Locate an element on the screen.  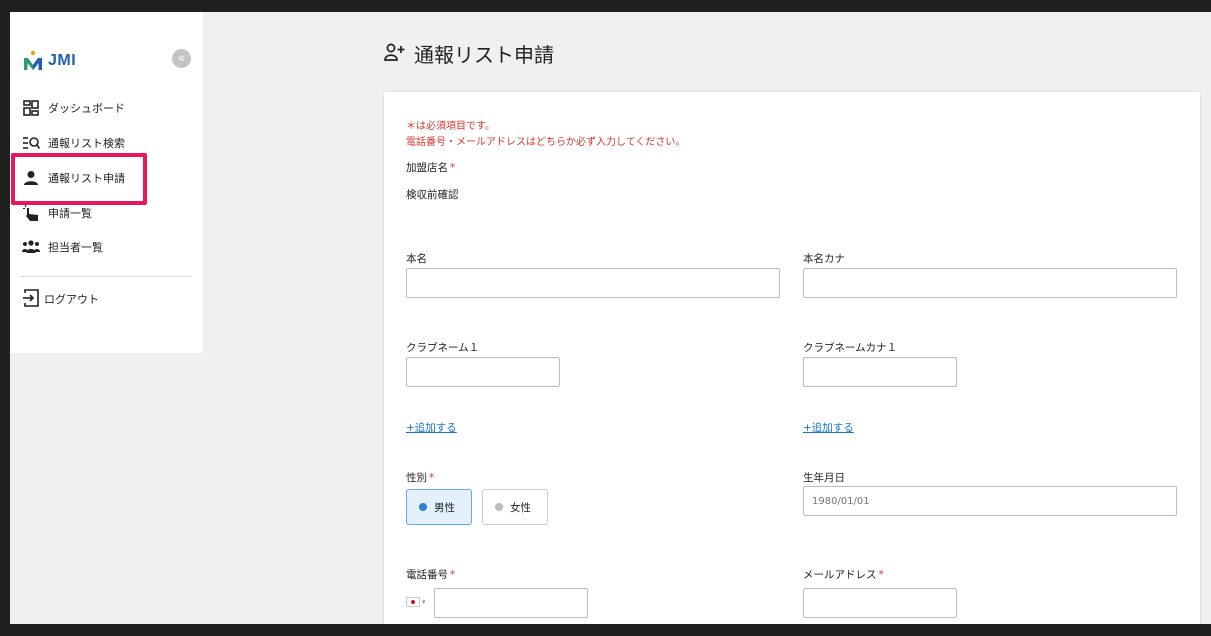
sidebar-item-label: 通報リスト申請 is located at coordinates (86, 178).